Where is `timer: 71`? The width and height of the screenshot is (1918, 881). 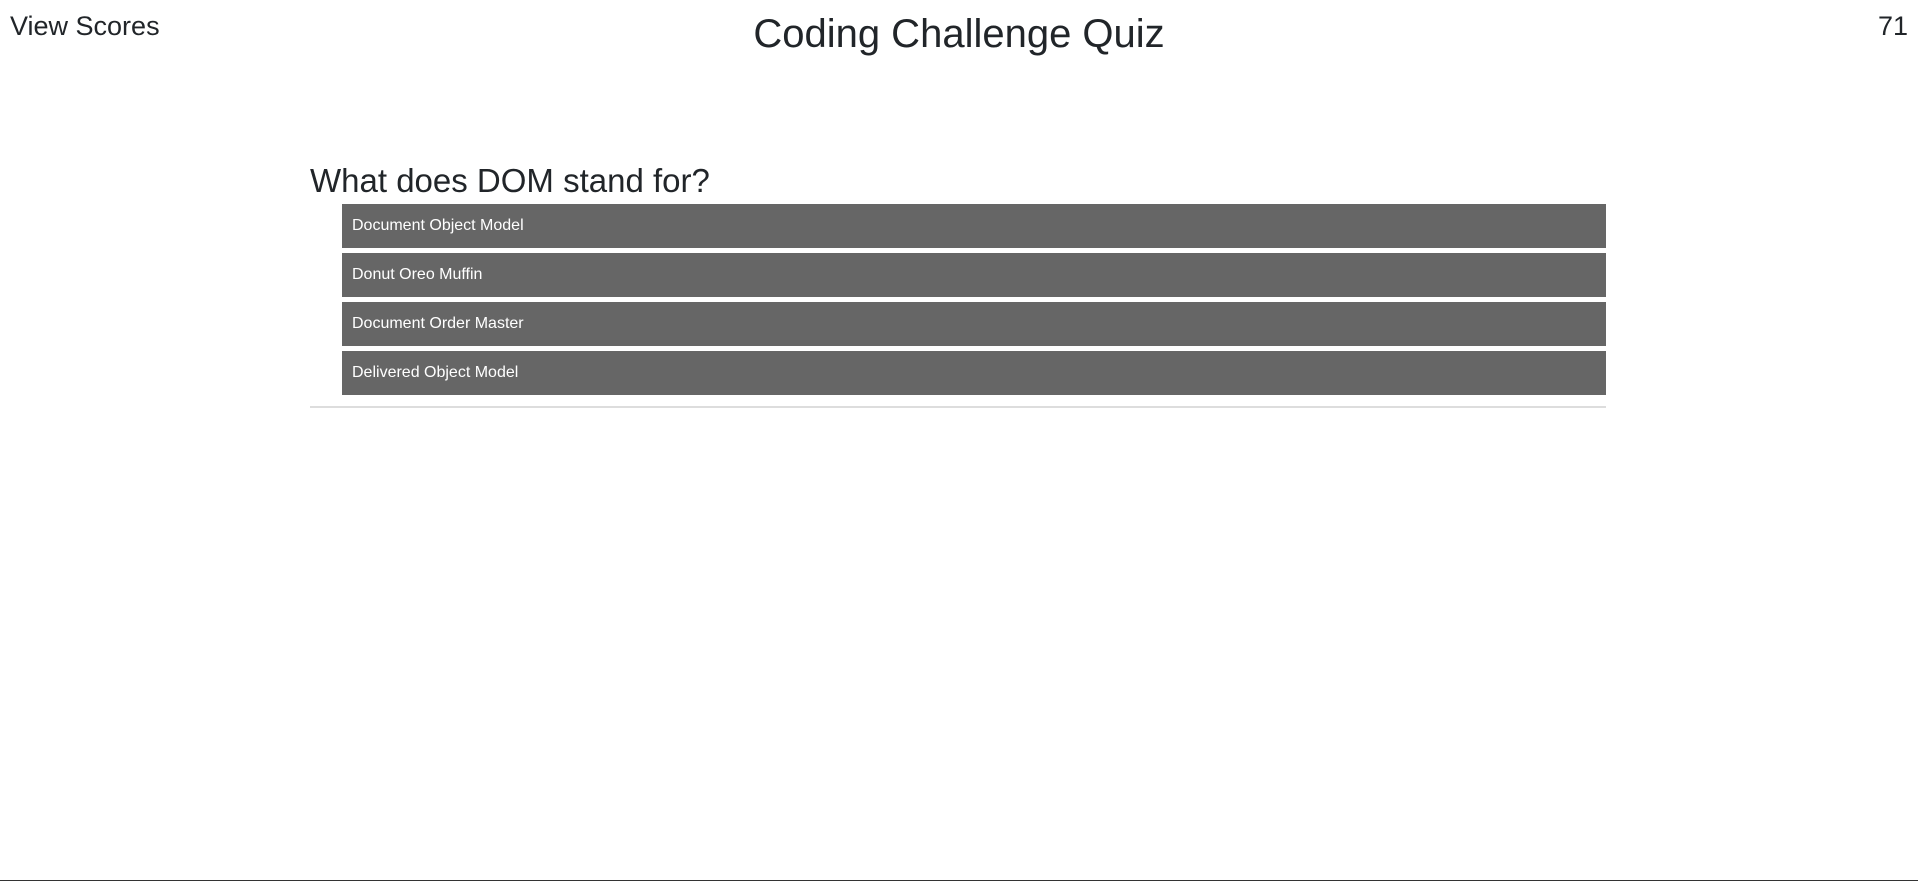 timer: 71 is located at coordinates (1892, 26).